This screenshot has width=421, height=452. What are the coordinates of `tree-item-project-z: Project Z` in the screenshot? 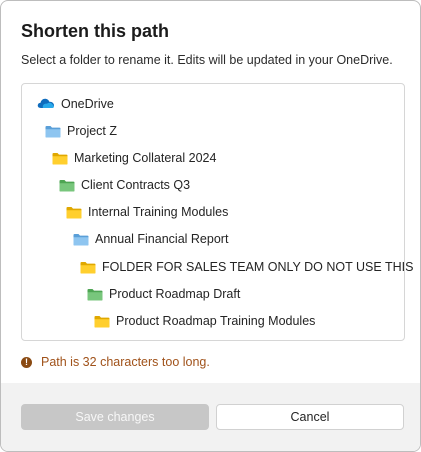 It's located at (81, 131).